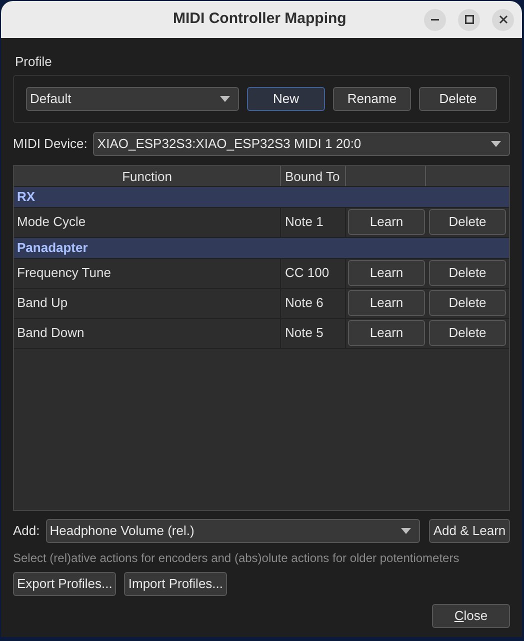  What do you see at coordinates (469, 530) in the screenshot?
I see `add-and-learn-button: Add & Learn` at bounding box center [469, 530].